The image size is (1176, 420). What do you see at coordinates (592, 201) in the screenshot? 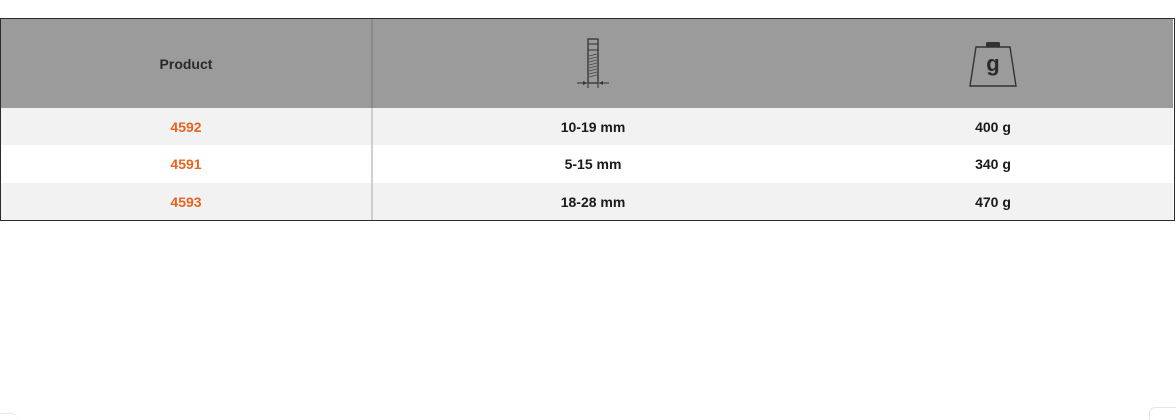
I see `capacity-cell: 18-28 mm` at bounding box center [592, 201].